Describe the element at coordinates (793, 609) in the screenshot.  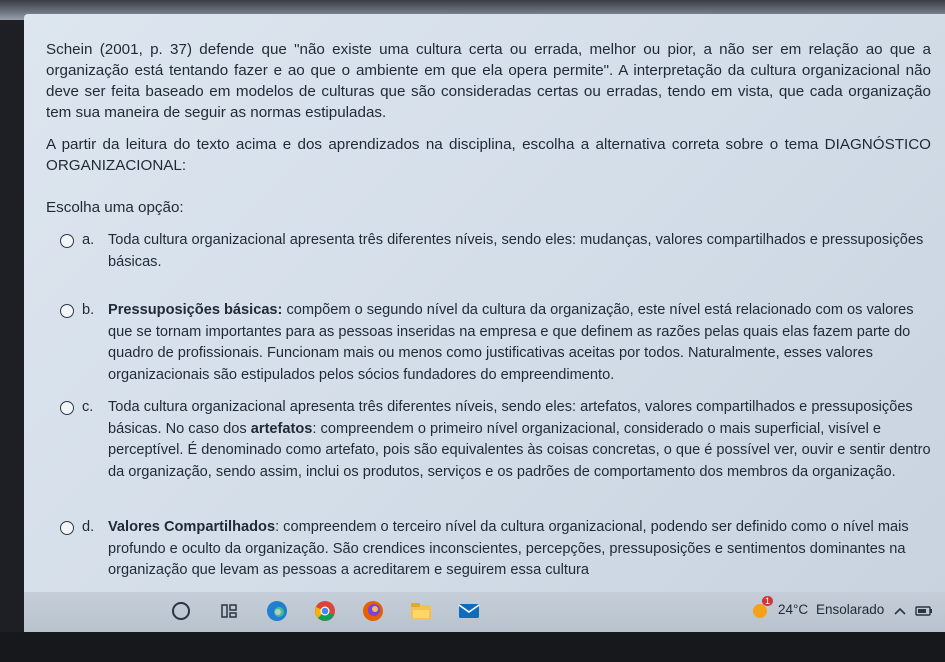
I see `weather-temperature: 24°C` at that location.